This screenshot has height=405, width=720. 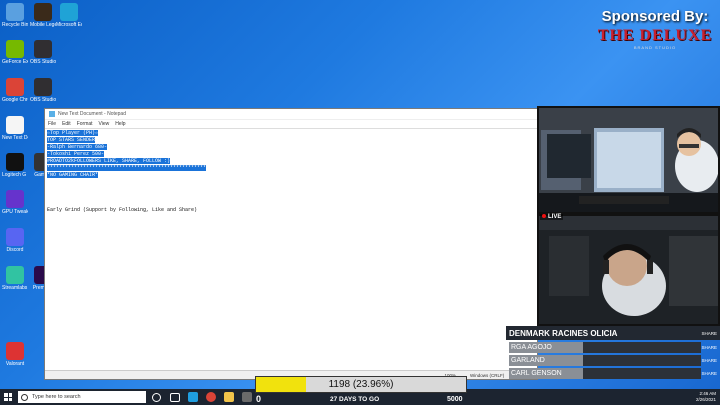 What do you see at coordinates (15, 125) in the screenshot?
I see `text-file-icon` at bounding box center [15, 125].